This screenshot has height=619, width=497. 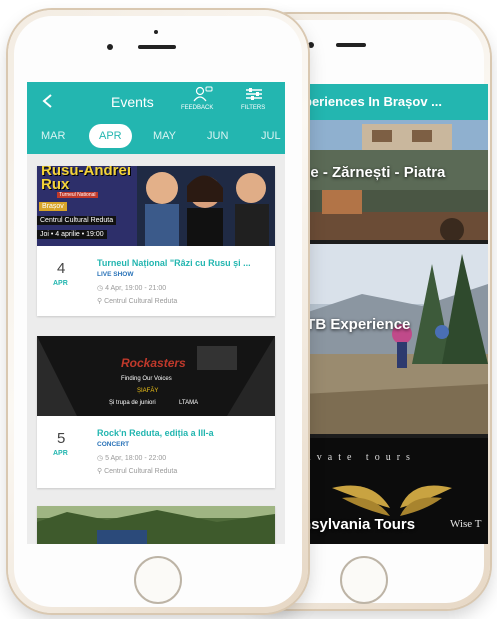 I want to click on month-tabs: MAR APR MAY JUN JUL, so click(x=156, y=137).